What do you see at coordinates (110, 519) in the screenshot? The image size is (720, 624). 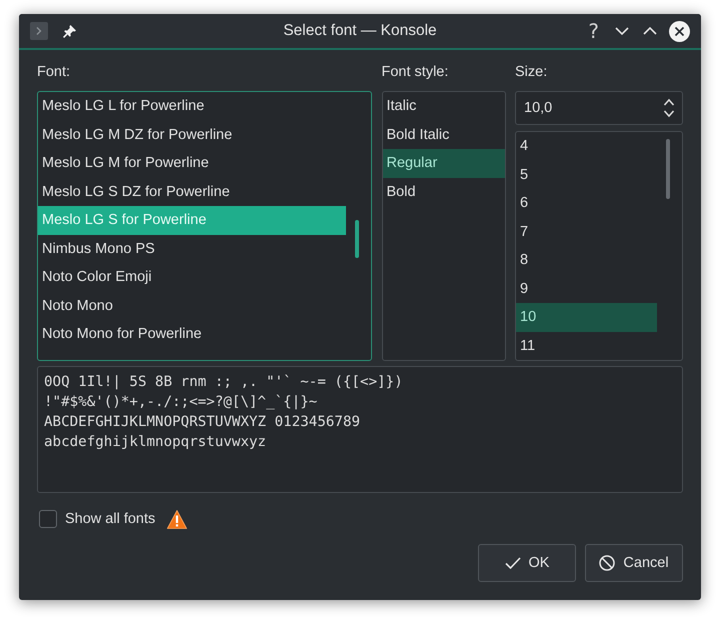 I see `checkbox-label: Show all fonts` at bounding box center [110, 519].